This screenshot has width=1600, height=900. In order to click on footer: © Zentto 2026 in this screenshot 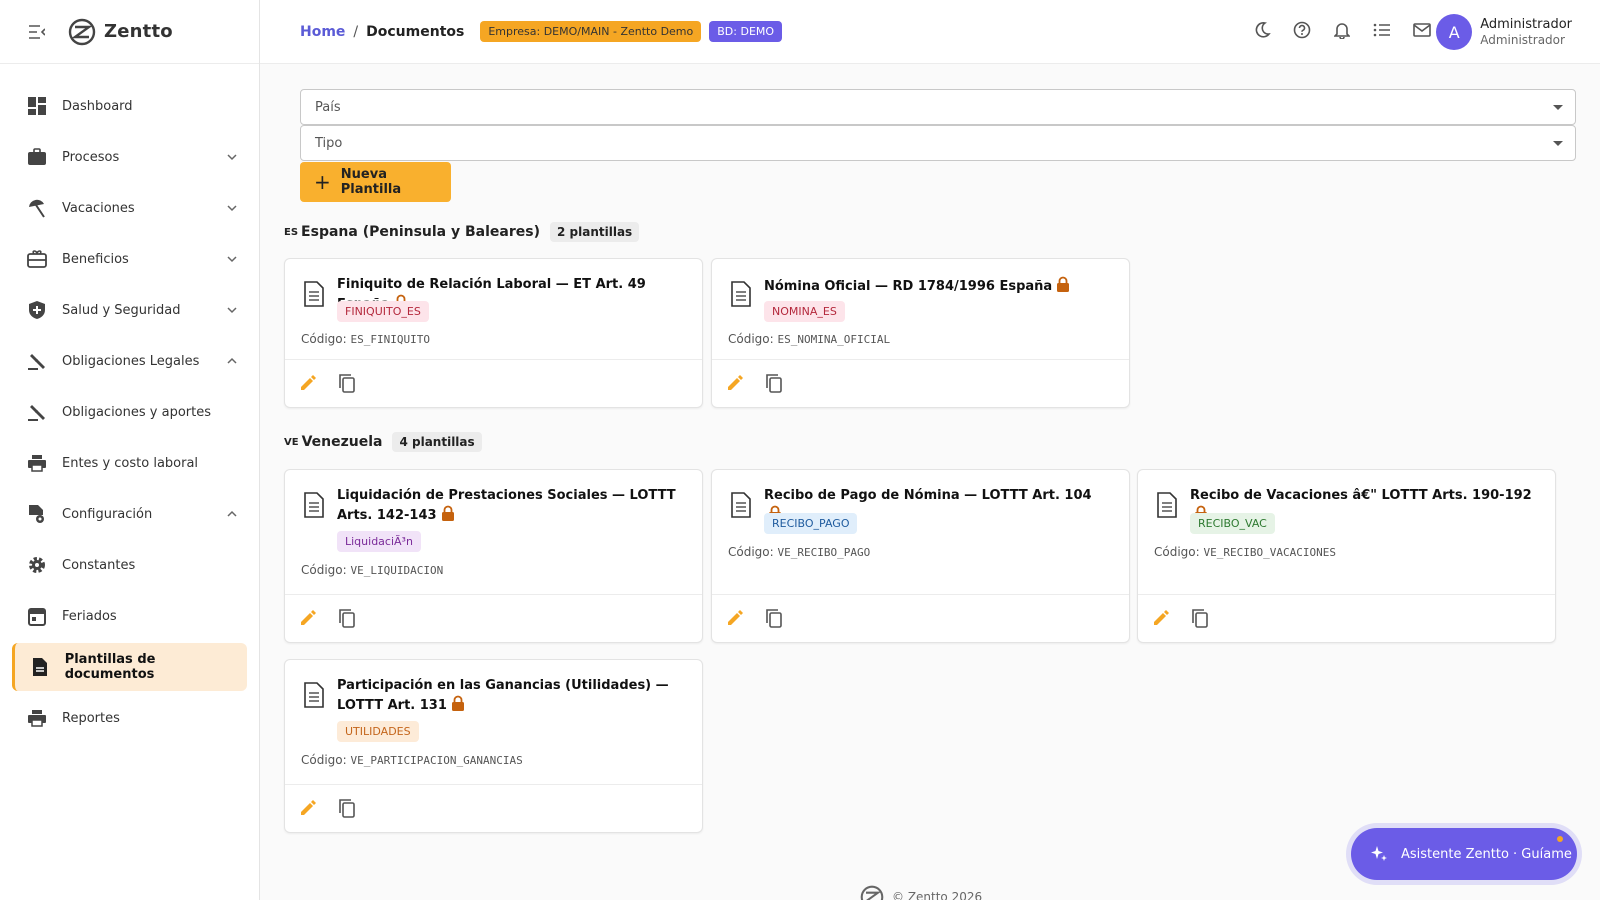, I will do `click(921, 892)`.